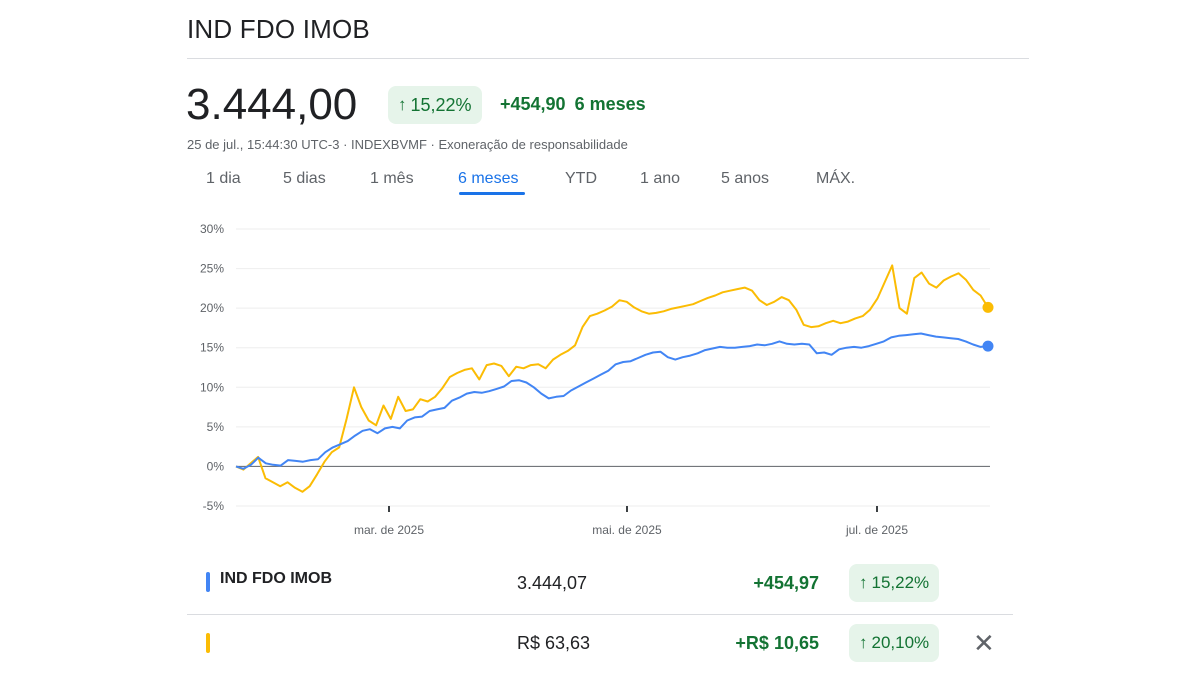  I want to click on x-tick-label: mai. de 2025, so click(627, 530).